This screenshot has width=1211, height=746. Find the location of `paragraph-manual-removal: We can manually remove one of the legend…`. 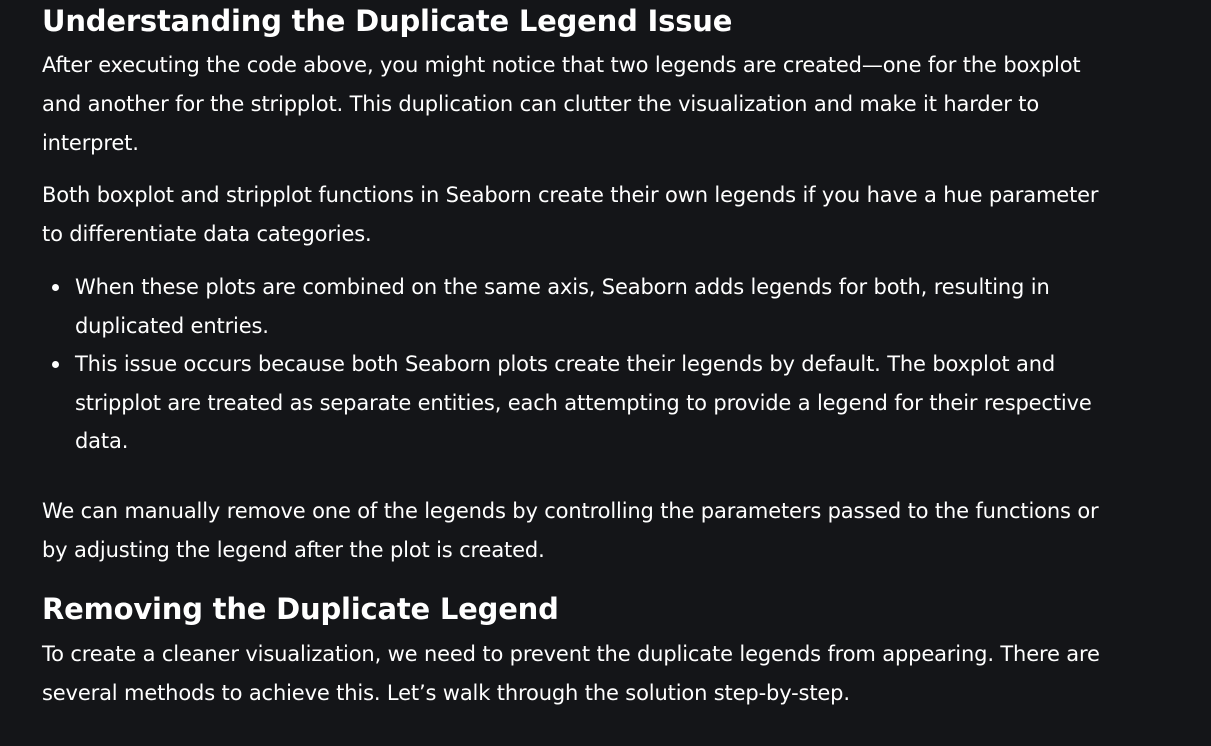

paragraph-manual-removal: We can manually remove one of the legend… is located at coordinates (570, 530).